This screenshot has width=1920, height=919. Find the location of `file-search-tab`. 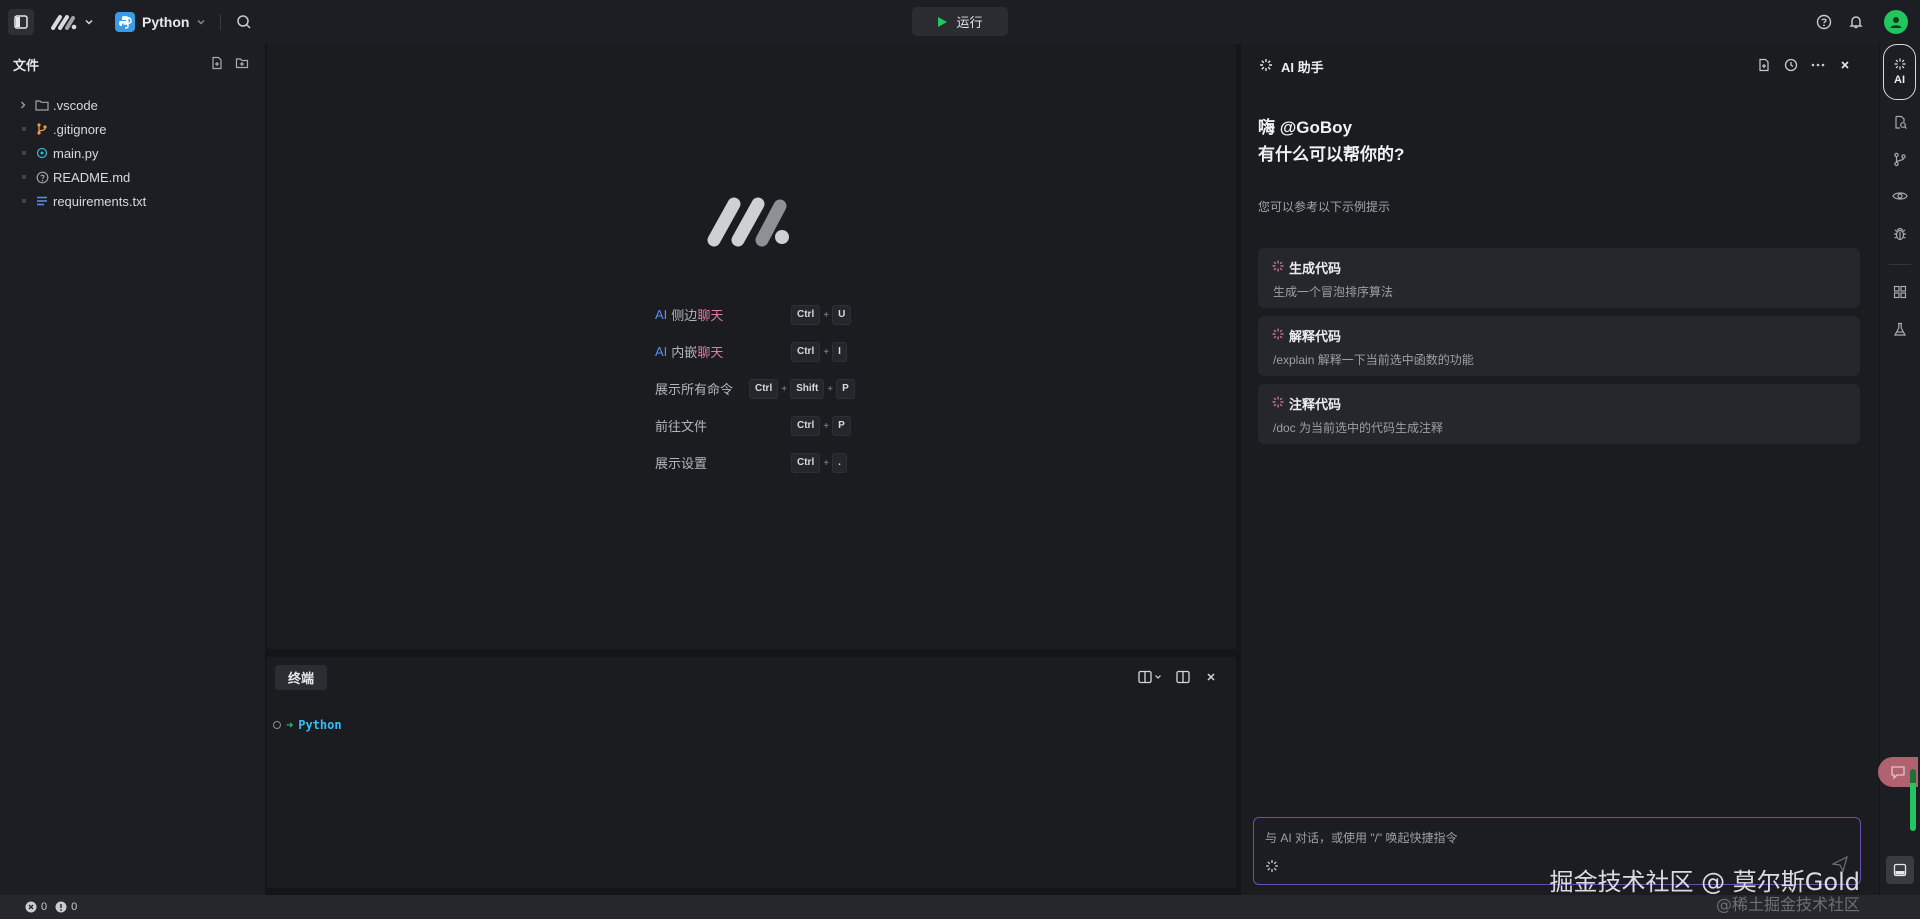

file-search-tab is located at coordinates (1900, 122).